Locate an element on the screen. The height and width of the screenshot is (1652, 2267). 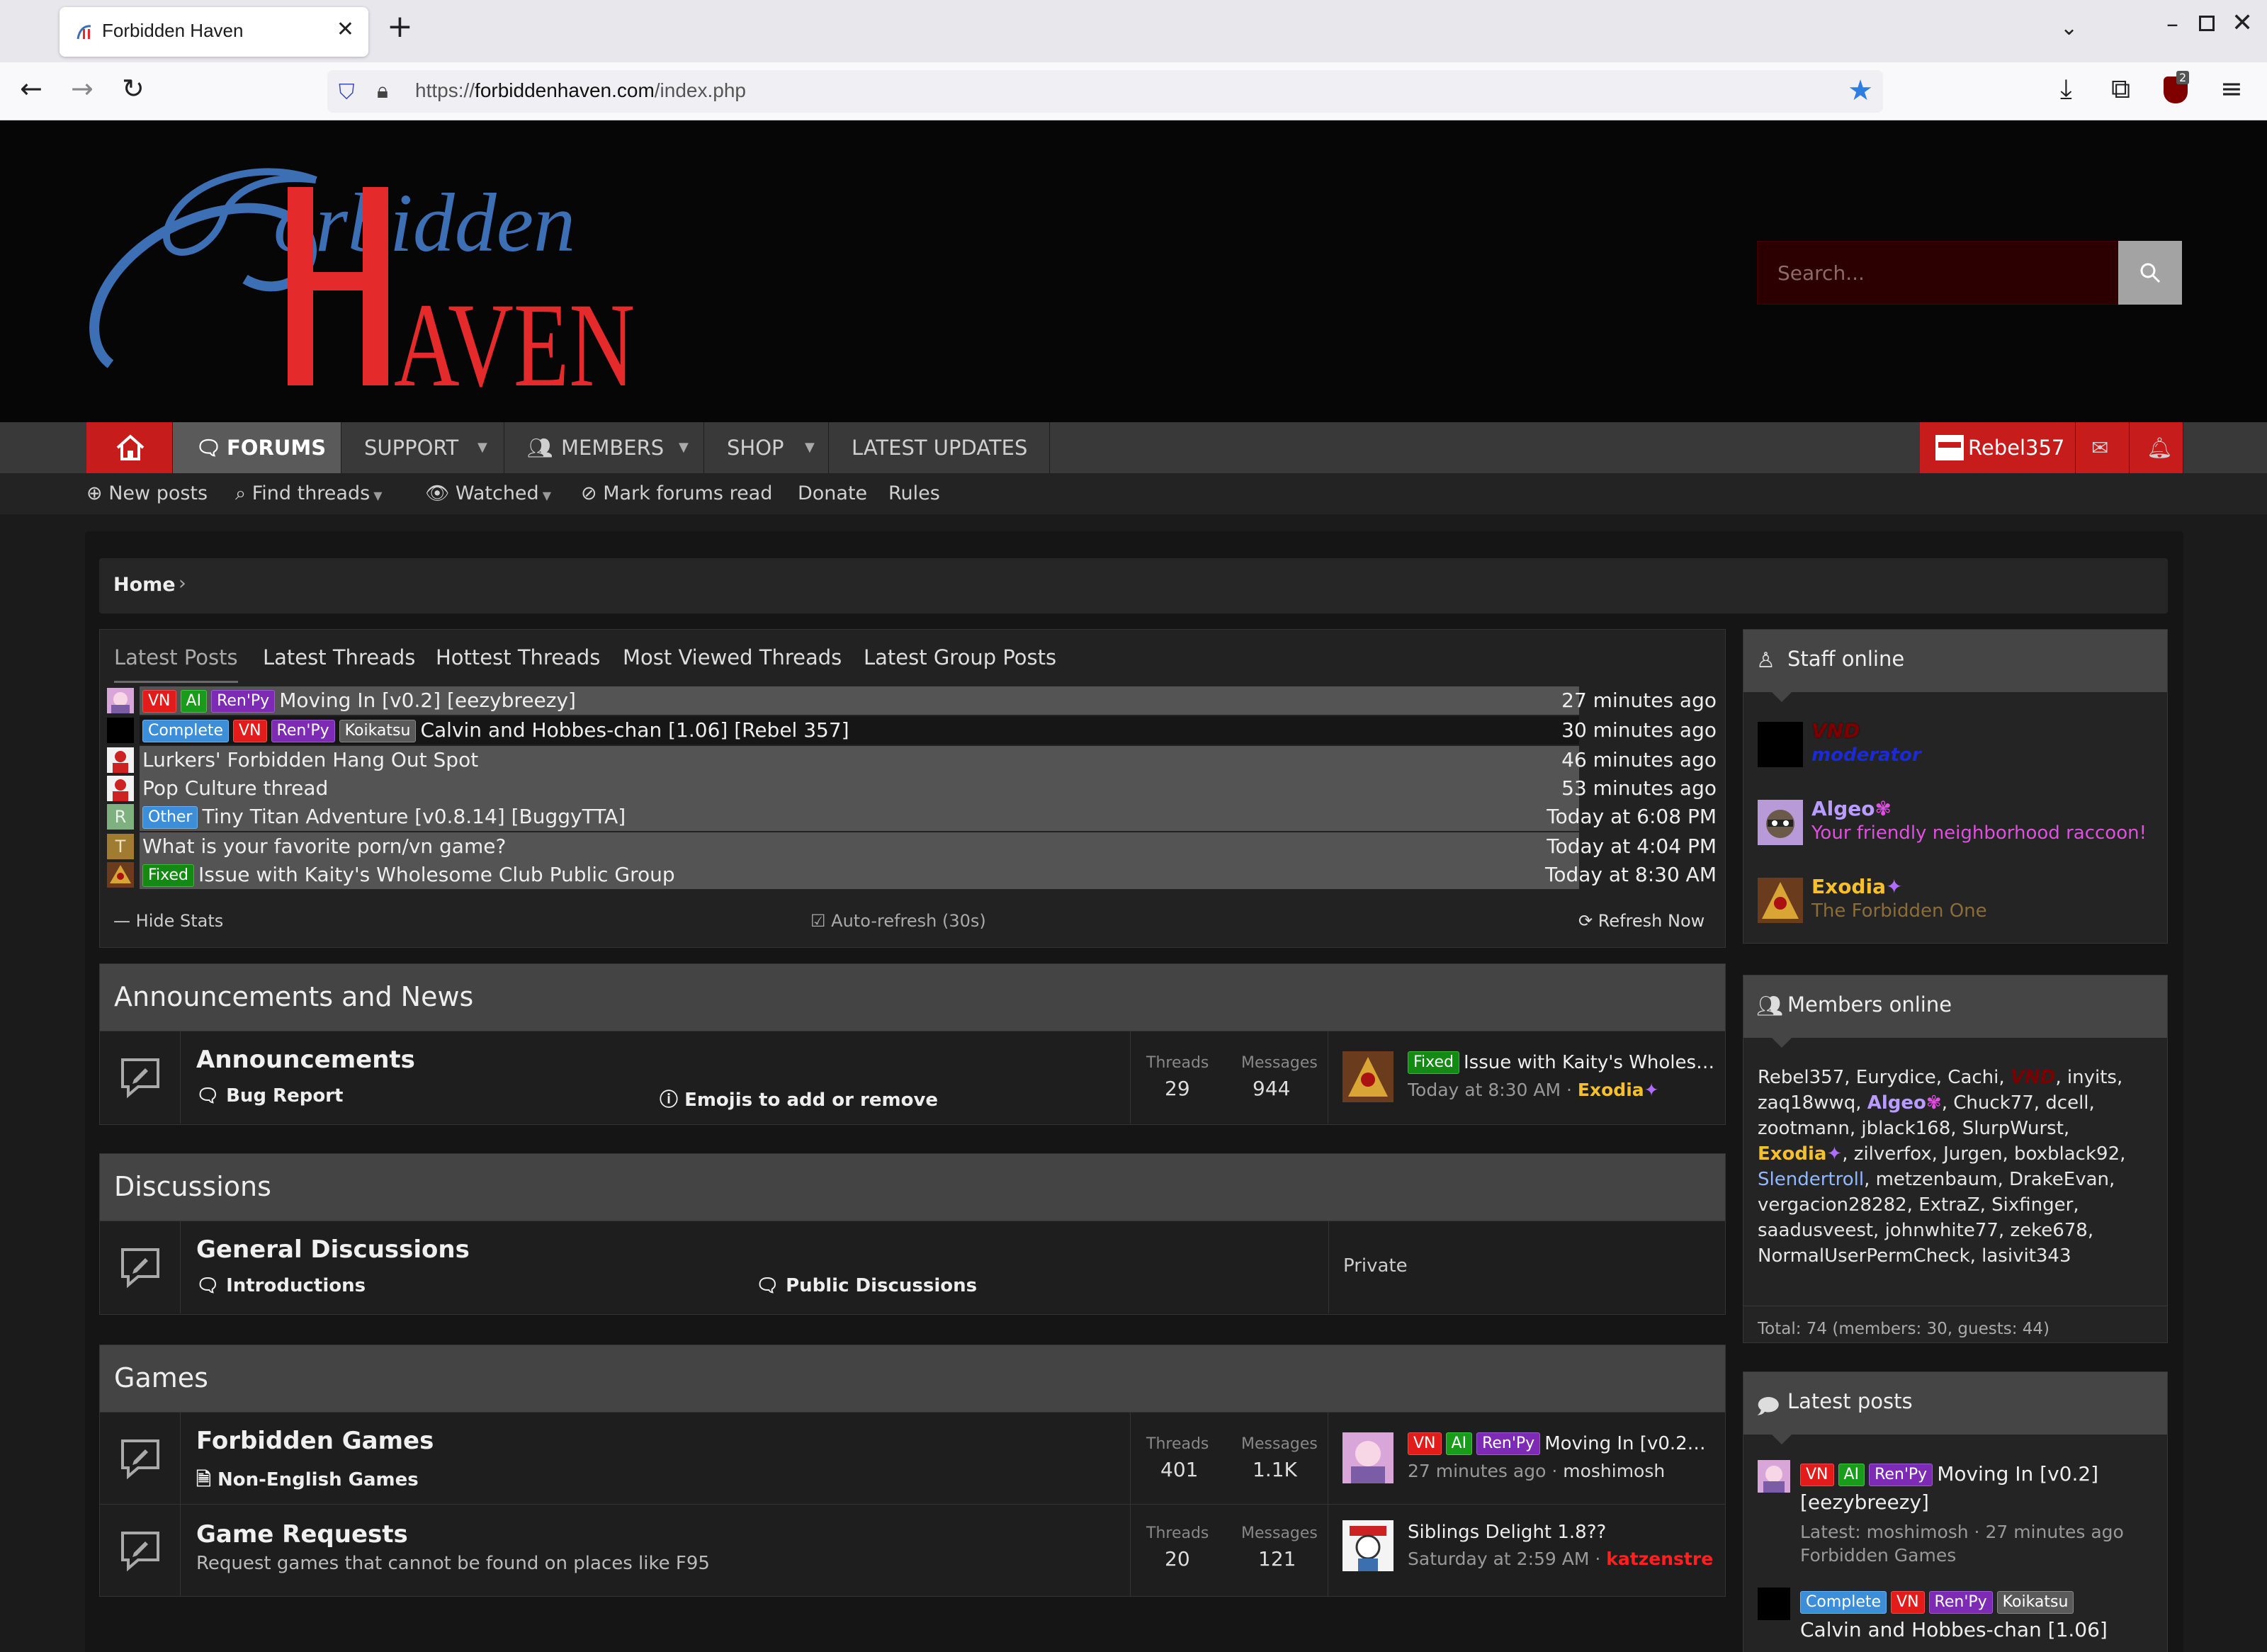
member-names: , zilverfox, Jurgen, boxblack92, is located at coordinates (1984, 1154).